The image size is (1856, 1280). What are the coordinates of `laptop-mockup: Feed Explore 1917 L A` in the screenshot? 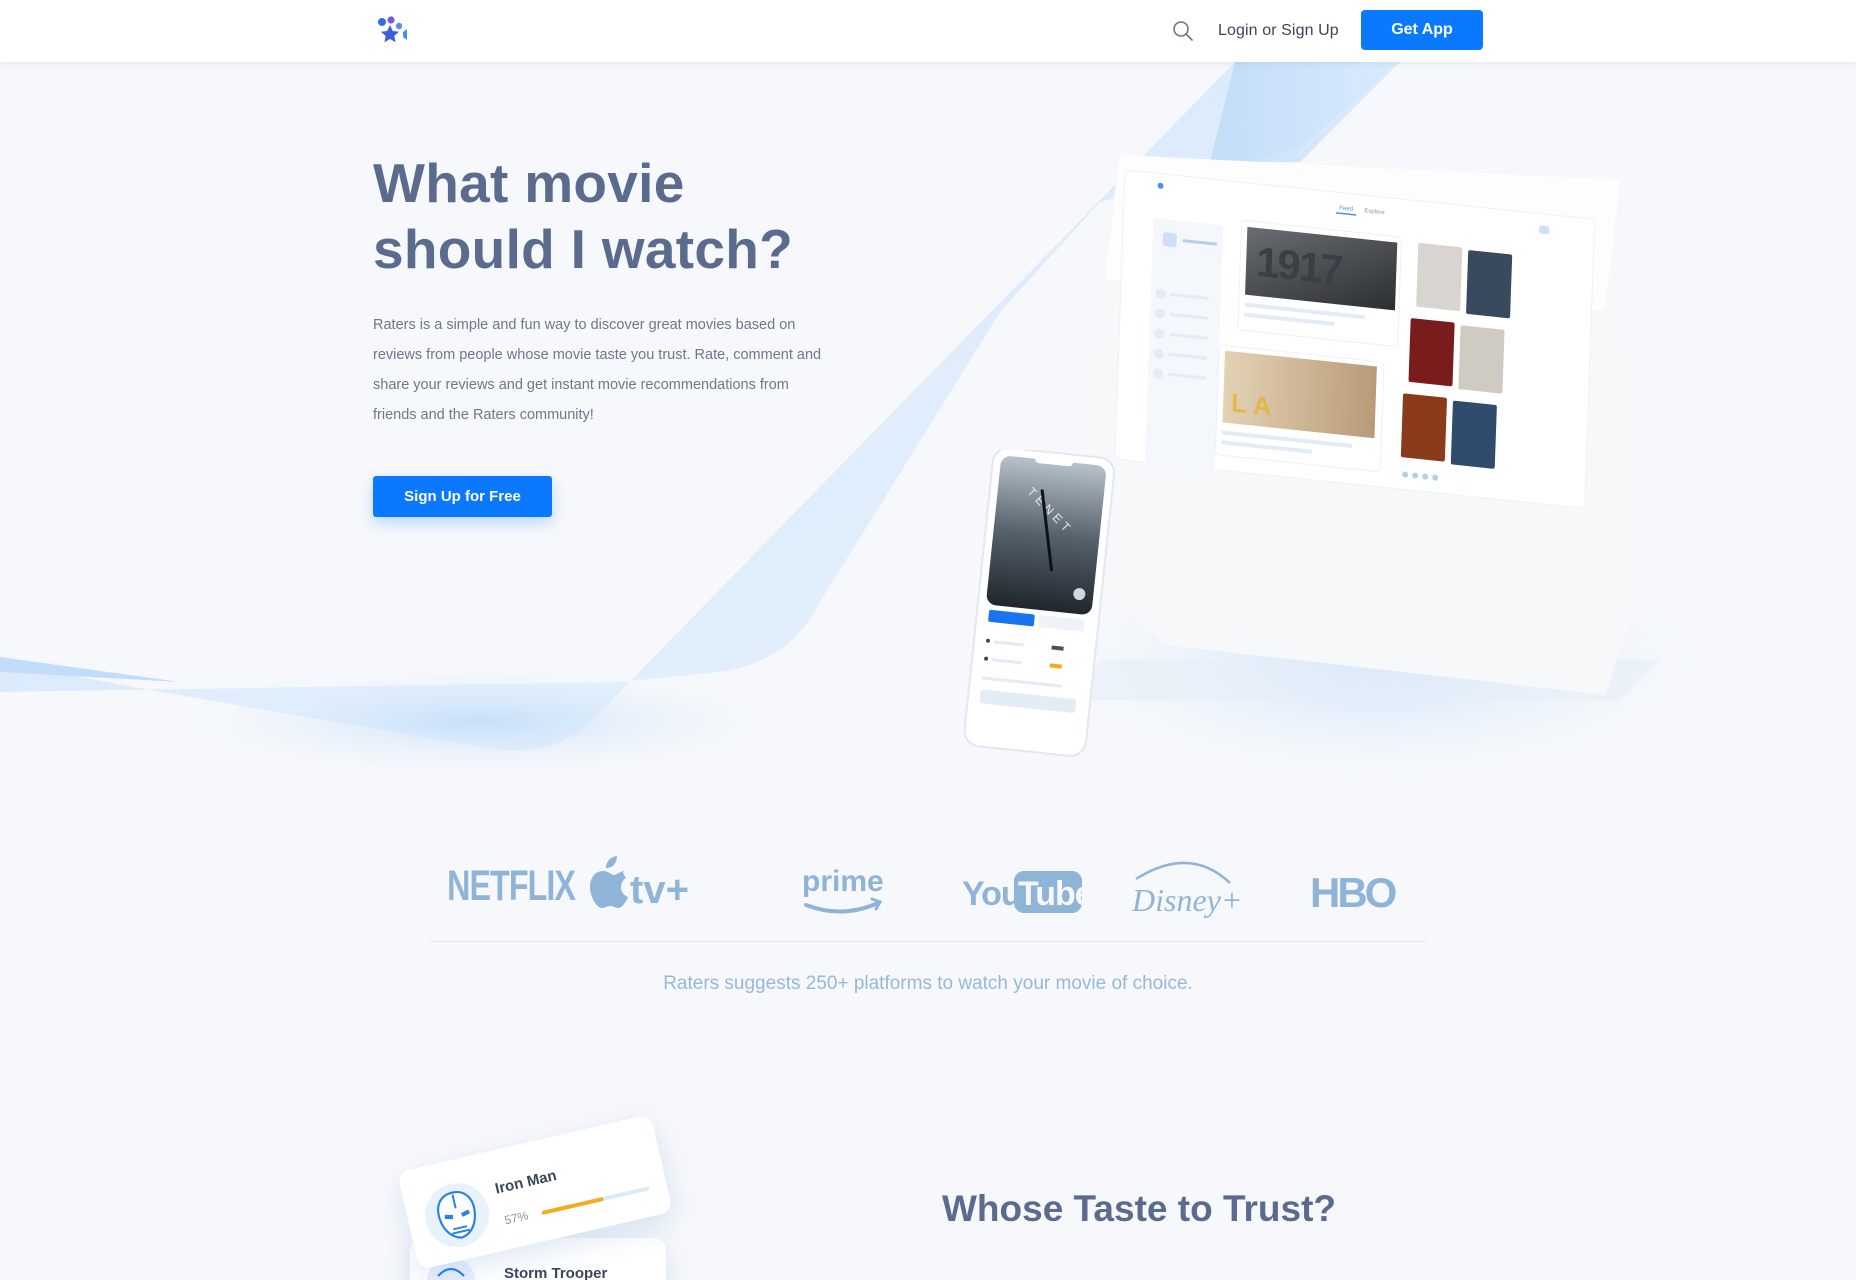 It's located at (1360, 427).